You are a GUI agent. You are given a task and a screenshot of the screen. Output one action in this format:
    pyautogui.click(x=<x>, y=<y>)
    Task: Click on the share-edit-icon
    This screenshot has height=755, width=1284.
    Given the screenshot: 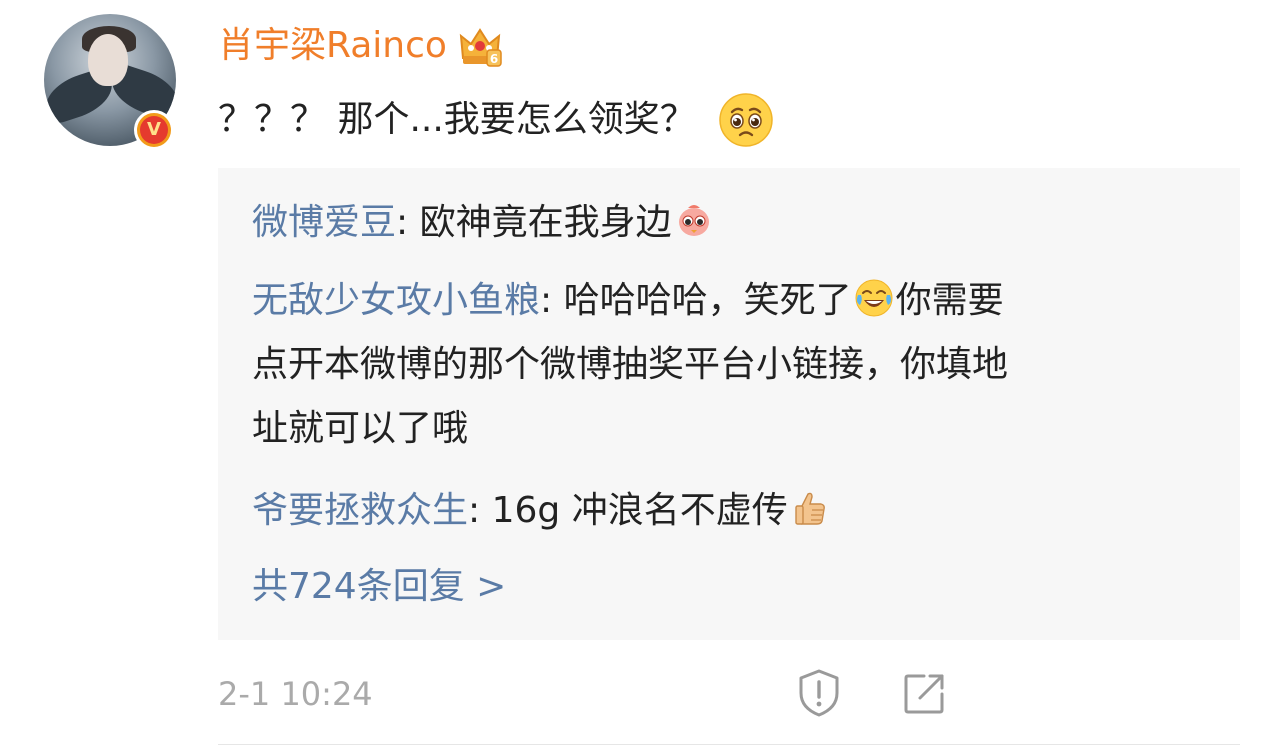 What is the action you would take?
    pyautogui.click(x=924, y=694)
    